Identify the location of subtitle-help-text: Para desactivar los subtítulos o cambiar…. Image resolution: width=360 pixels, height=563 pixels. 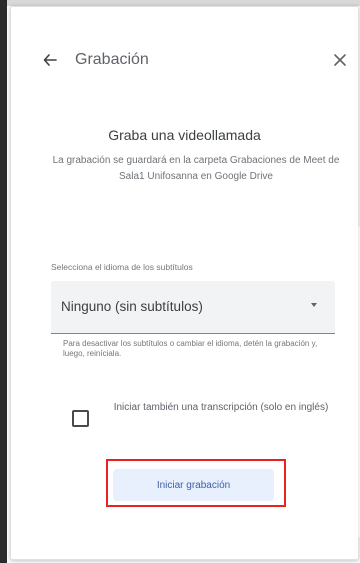
(190, 348).